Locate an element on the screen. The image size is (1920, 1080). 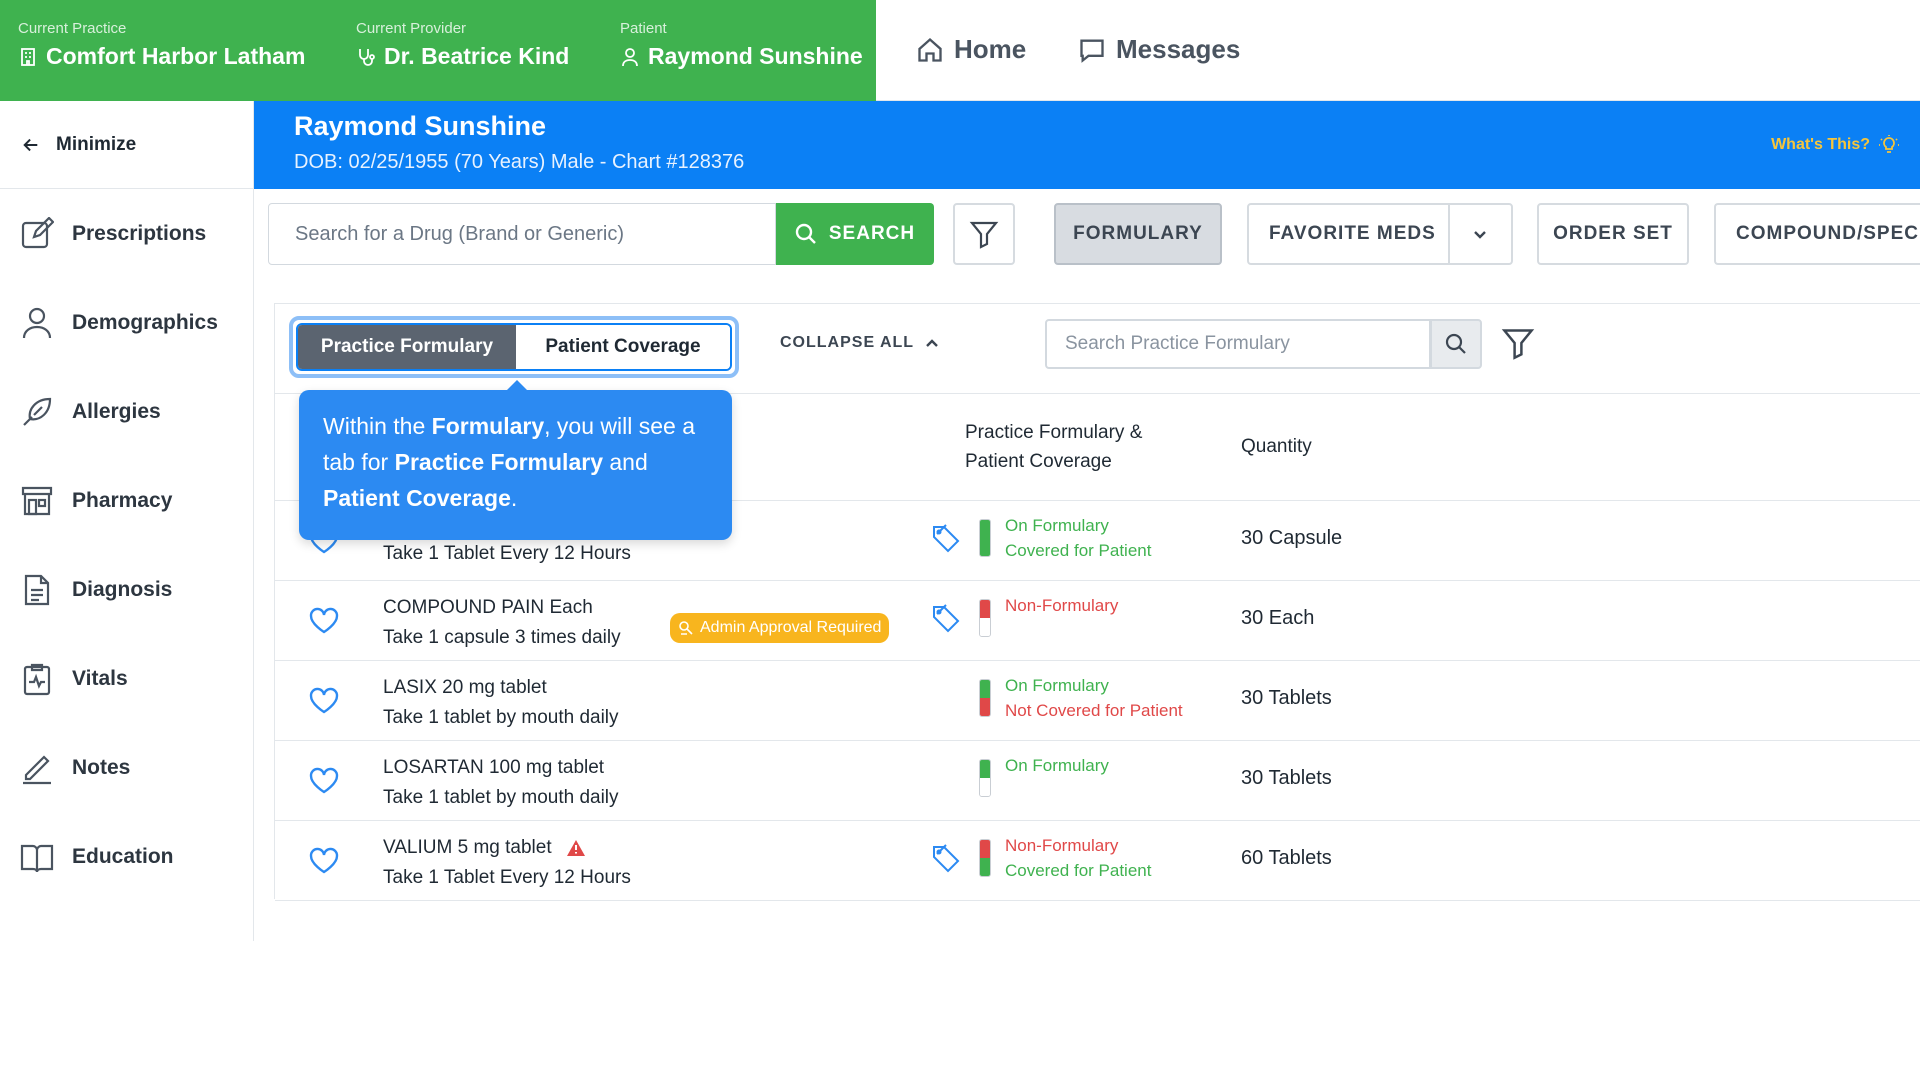
admin-approval-badge: Admin Approval Required is located at coordinates (780, 628).